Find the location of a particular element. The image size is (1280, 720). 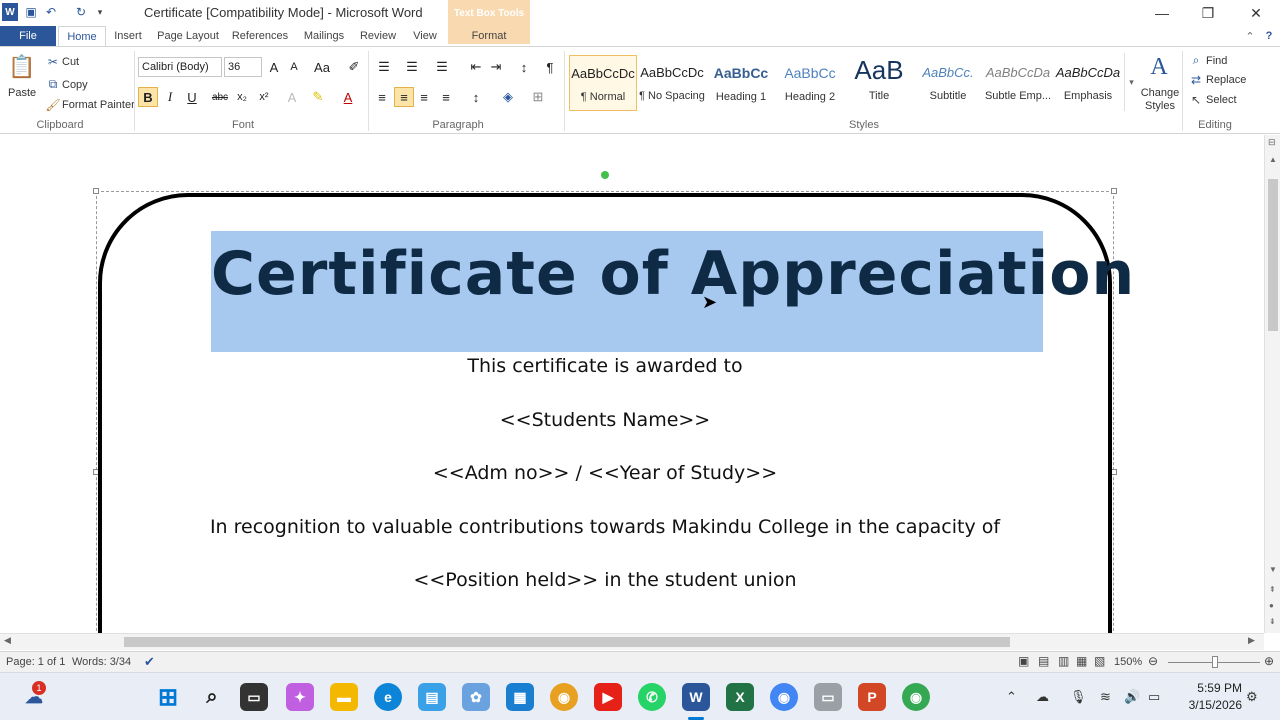

file-explorer-icon: ▬ is located at coordinates (344, 697).